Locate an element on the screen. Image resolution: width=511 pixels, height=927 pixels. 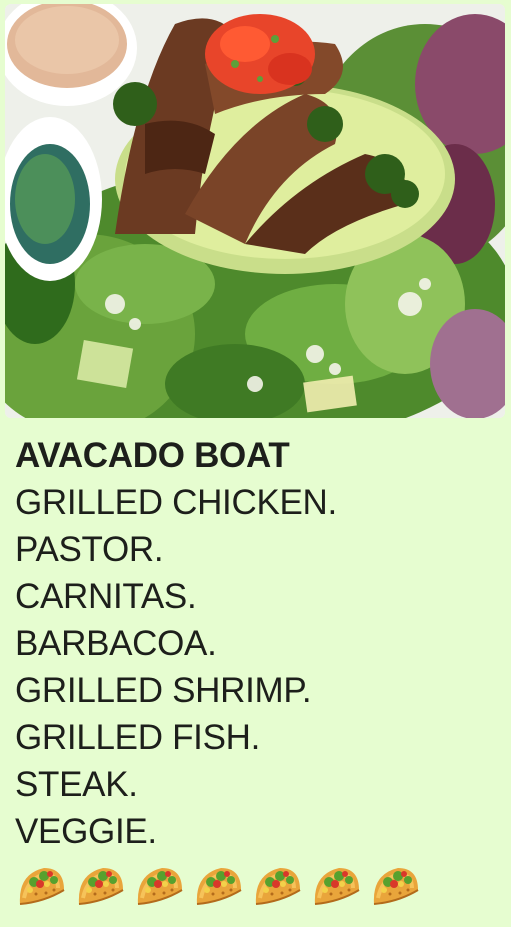
taco-emoji-row is located at coordinates (218, 888).